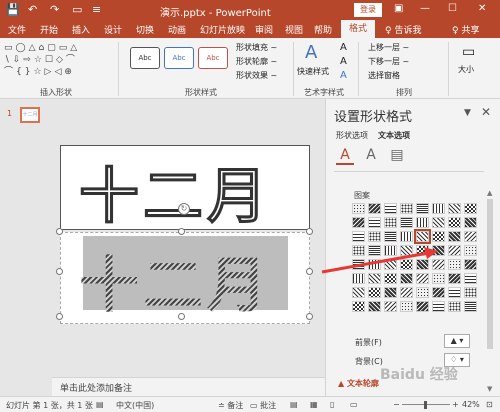 This screenshot has height=412, width=500. Describe the element at coordinates (184, 209) in the screenshot. I see `rotate-handle: ↻` at that location.